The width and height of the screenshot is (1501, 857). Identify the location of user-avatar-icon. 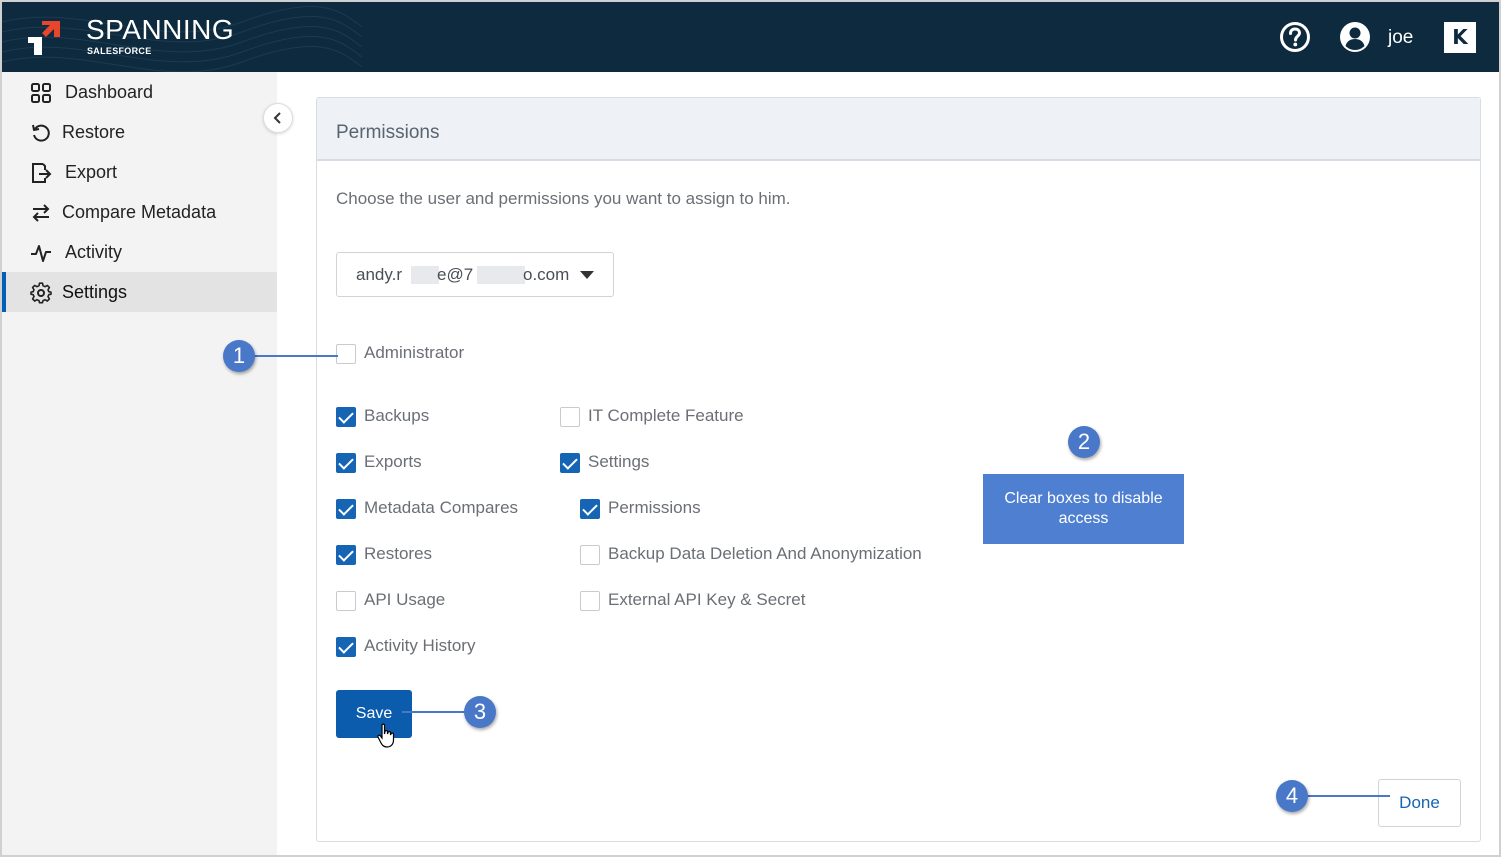
(1355, 37).